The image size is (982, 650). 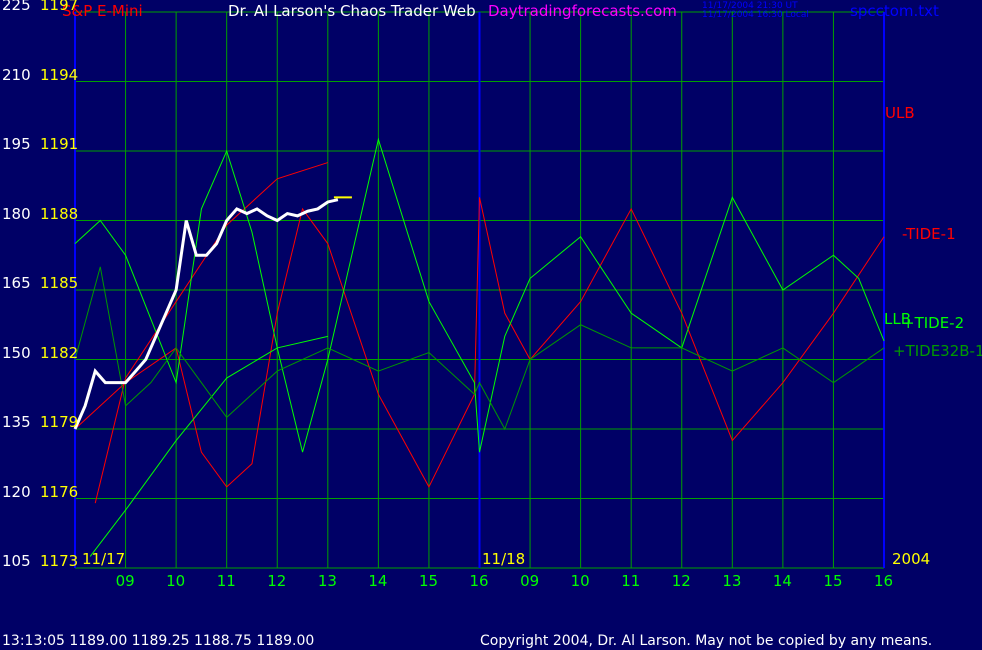 What do you see at coordinates (59, 491) in the screenshot?
I see `y-tick-price: 1176` at bounding box center [59, 491].